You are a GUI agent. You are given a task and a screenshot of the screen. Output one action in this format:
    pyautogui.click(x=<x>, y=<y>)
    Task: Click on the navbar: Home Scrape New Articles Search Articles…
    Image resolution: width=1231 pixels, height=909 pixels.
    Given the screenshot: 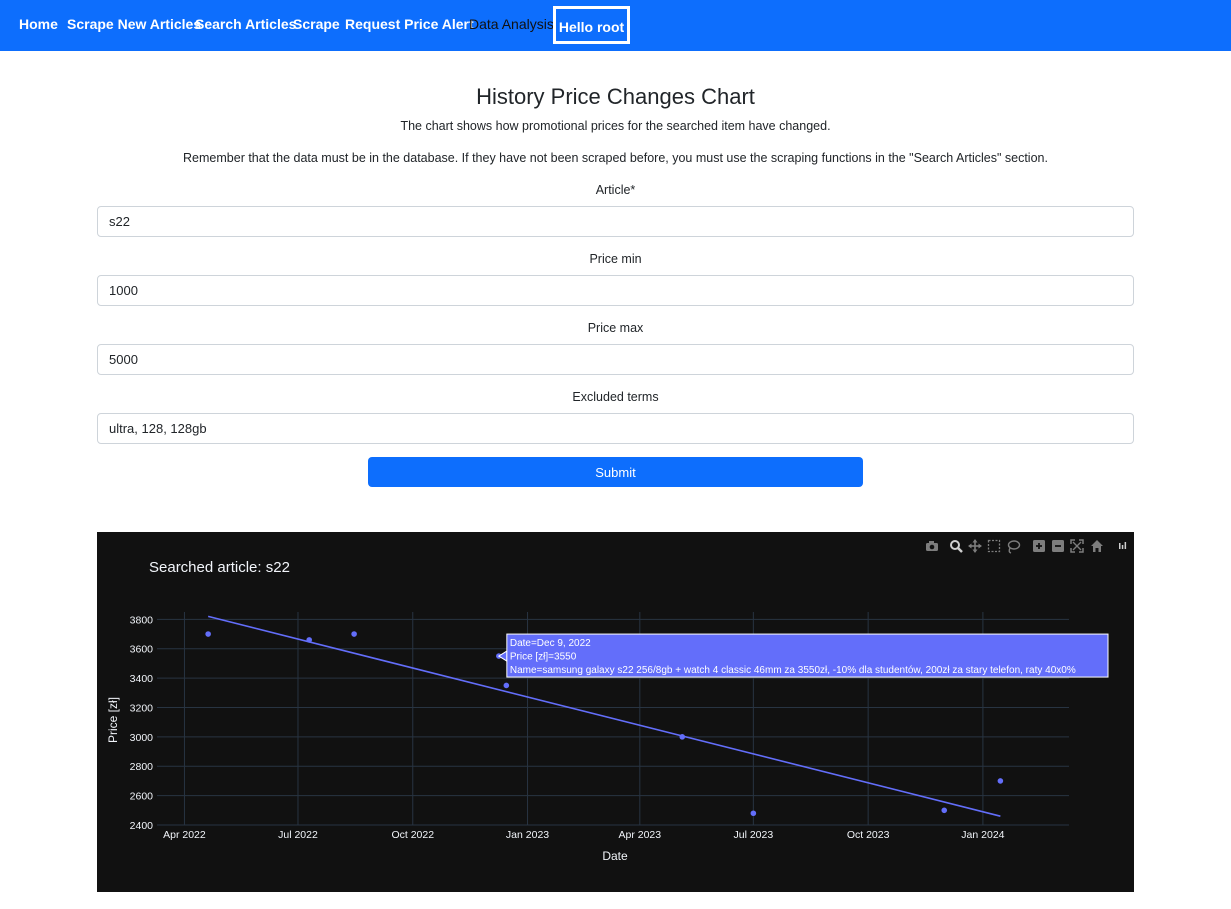 What is the action you would take?
    pyautogui.click(x=615, y=25)
    